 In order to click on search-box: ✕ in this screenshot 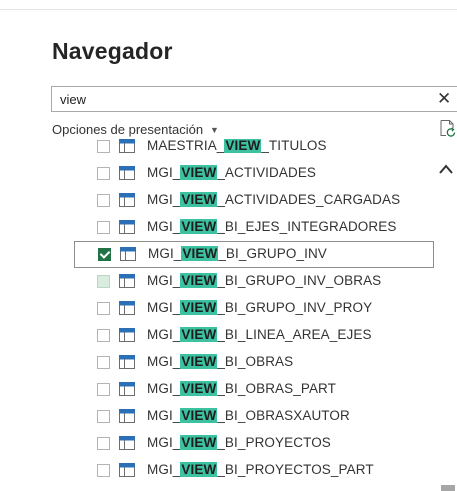, I will do `click(254, 99)`.